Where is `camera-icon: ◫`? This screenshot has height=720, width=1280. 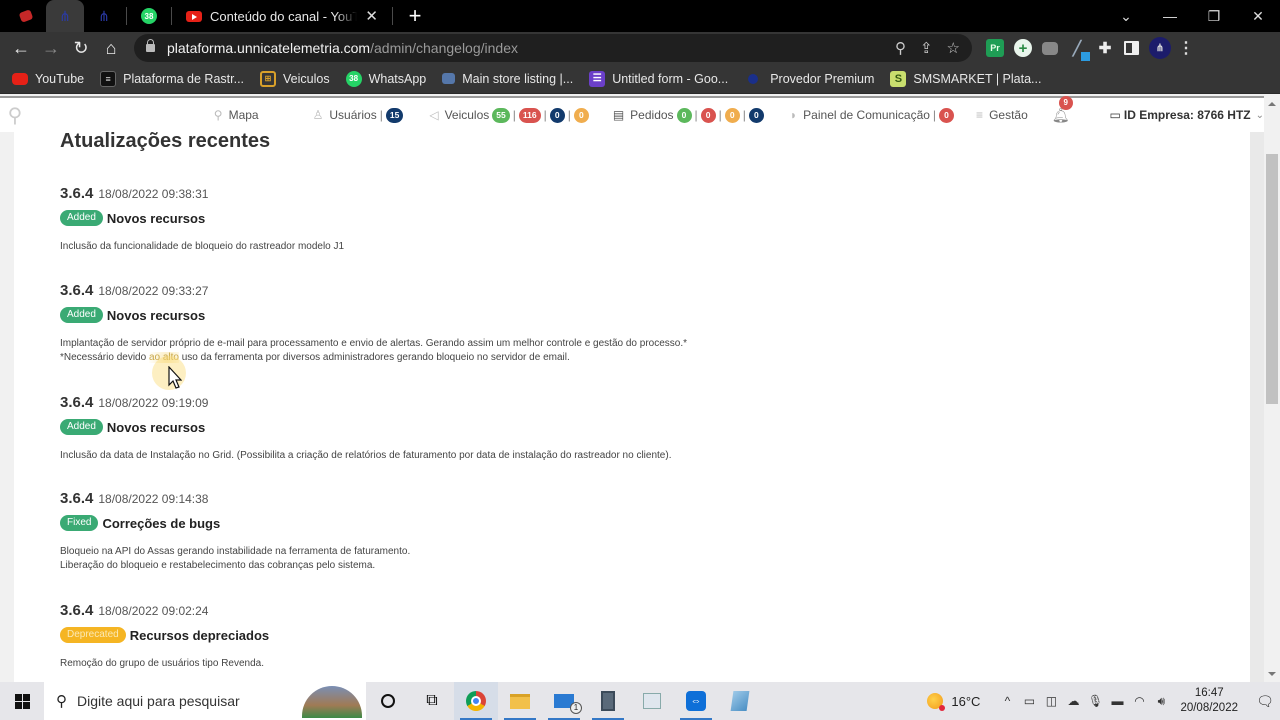
camera-icon: ◫ is located at coordinates (1051, 701).